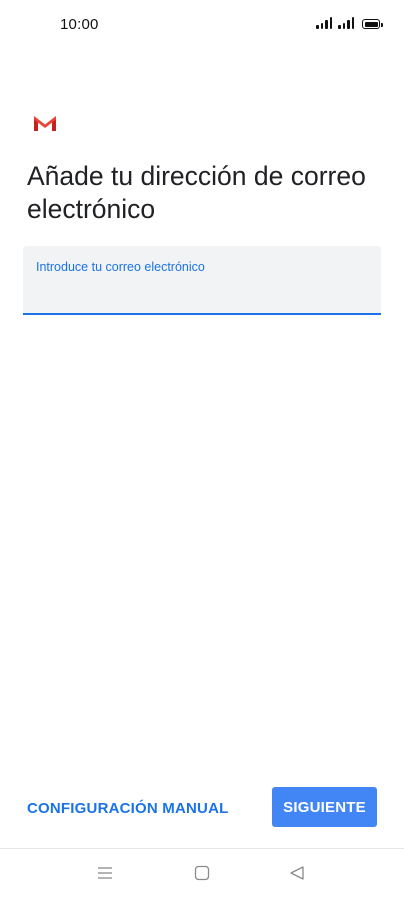 Image resolution: width=404 pixels, height=897 pixels. Describe the element at coordinates (120, 267) in the screenshot. I see `email-field-label: Introduce tu correo electrónico` at that location.